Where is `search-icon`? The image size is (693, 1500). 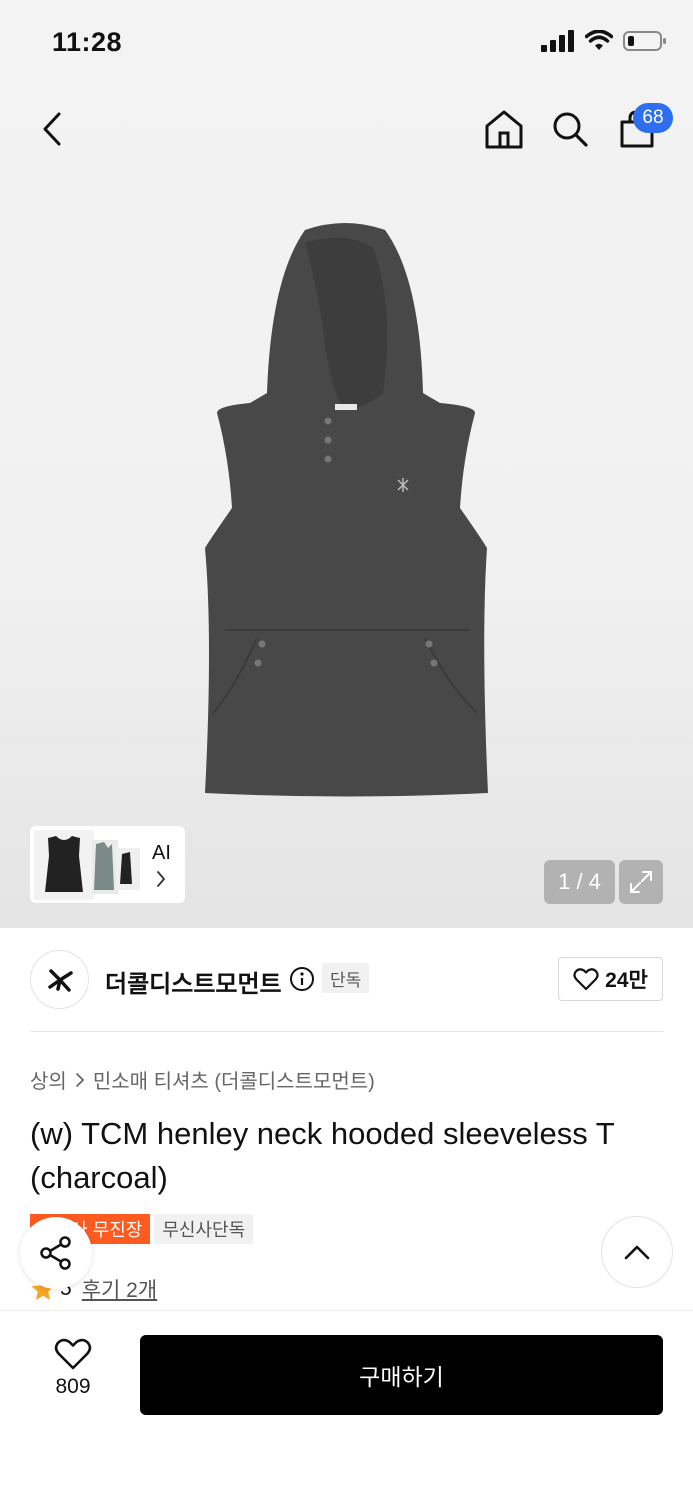
search-icon is located at coordinates (570, 129).